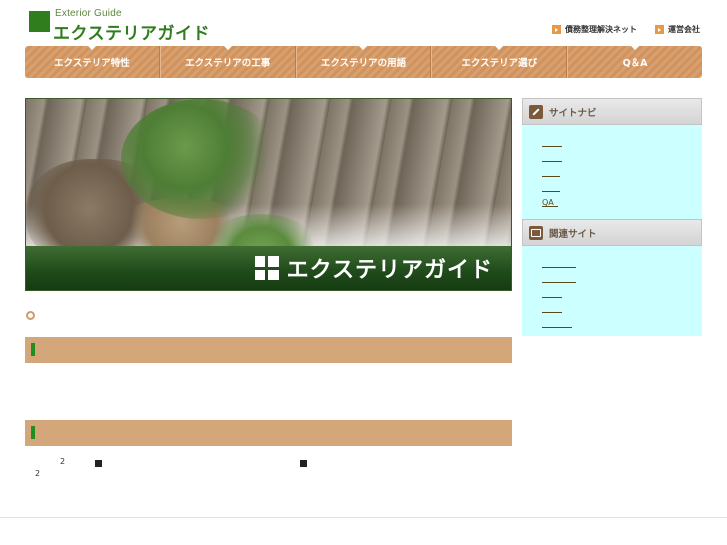 Image resolution: width=727 pixels, height=545 pixels. I want to click on sidebar-nav-title: サイトナビ, so click(573, 113).